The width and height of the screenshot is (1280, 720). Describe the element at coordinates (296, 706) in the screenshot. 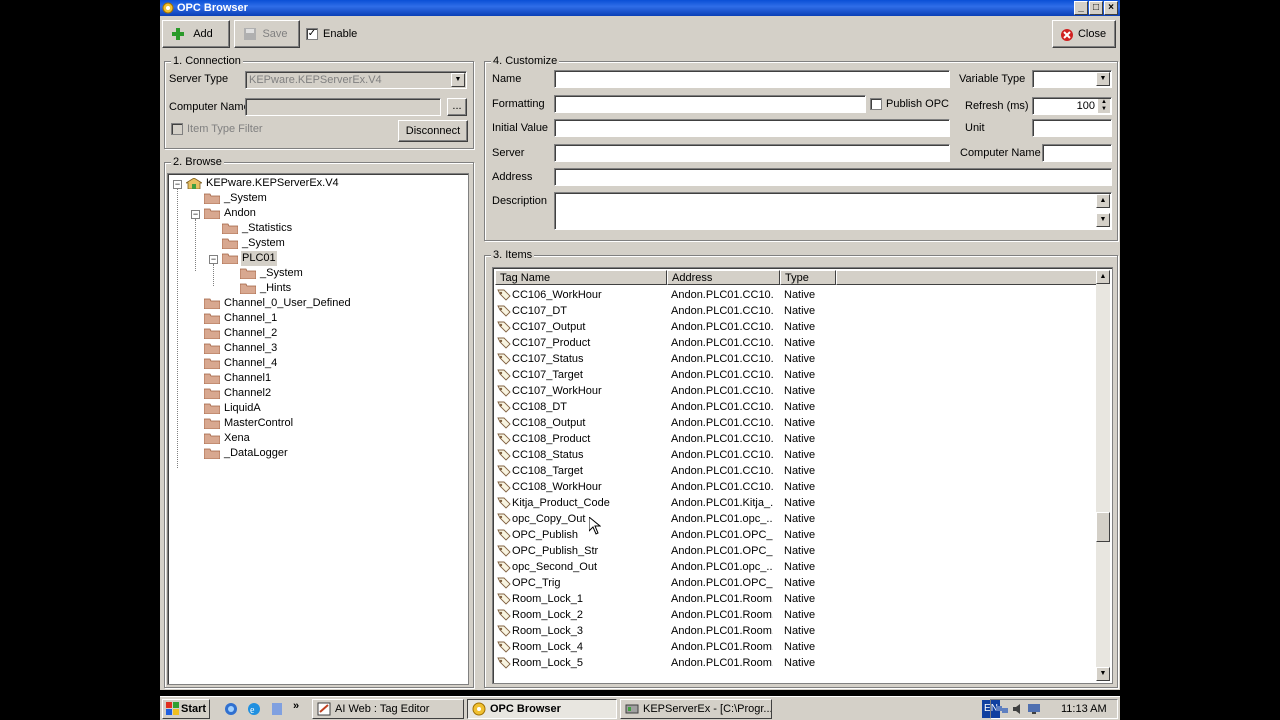

I see `taskbar-chevron: »` at that location.